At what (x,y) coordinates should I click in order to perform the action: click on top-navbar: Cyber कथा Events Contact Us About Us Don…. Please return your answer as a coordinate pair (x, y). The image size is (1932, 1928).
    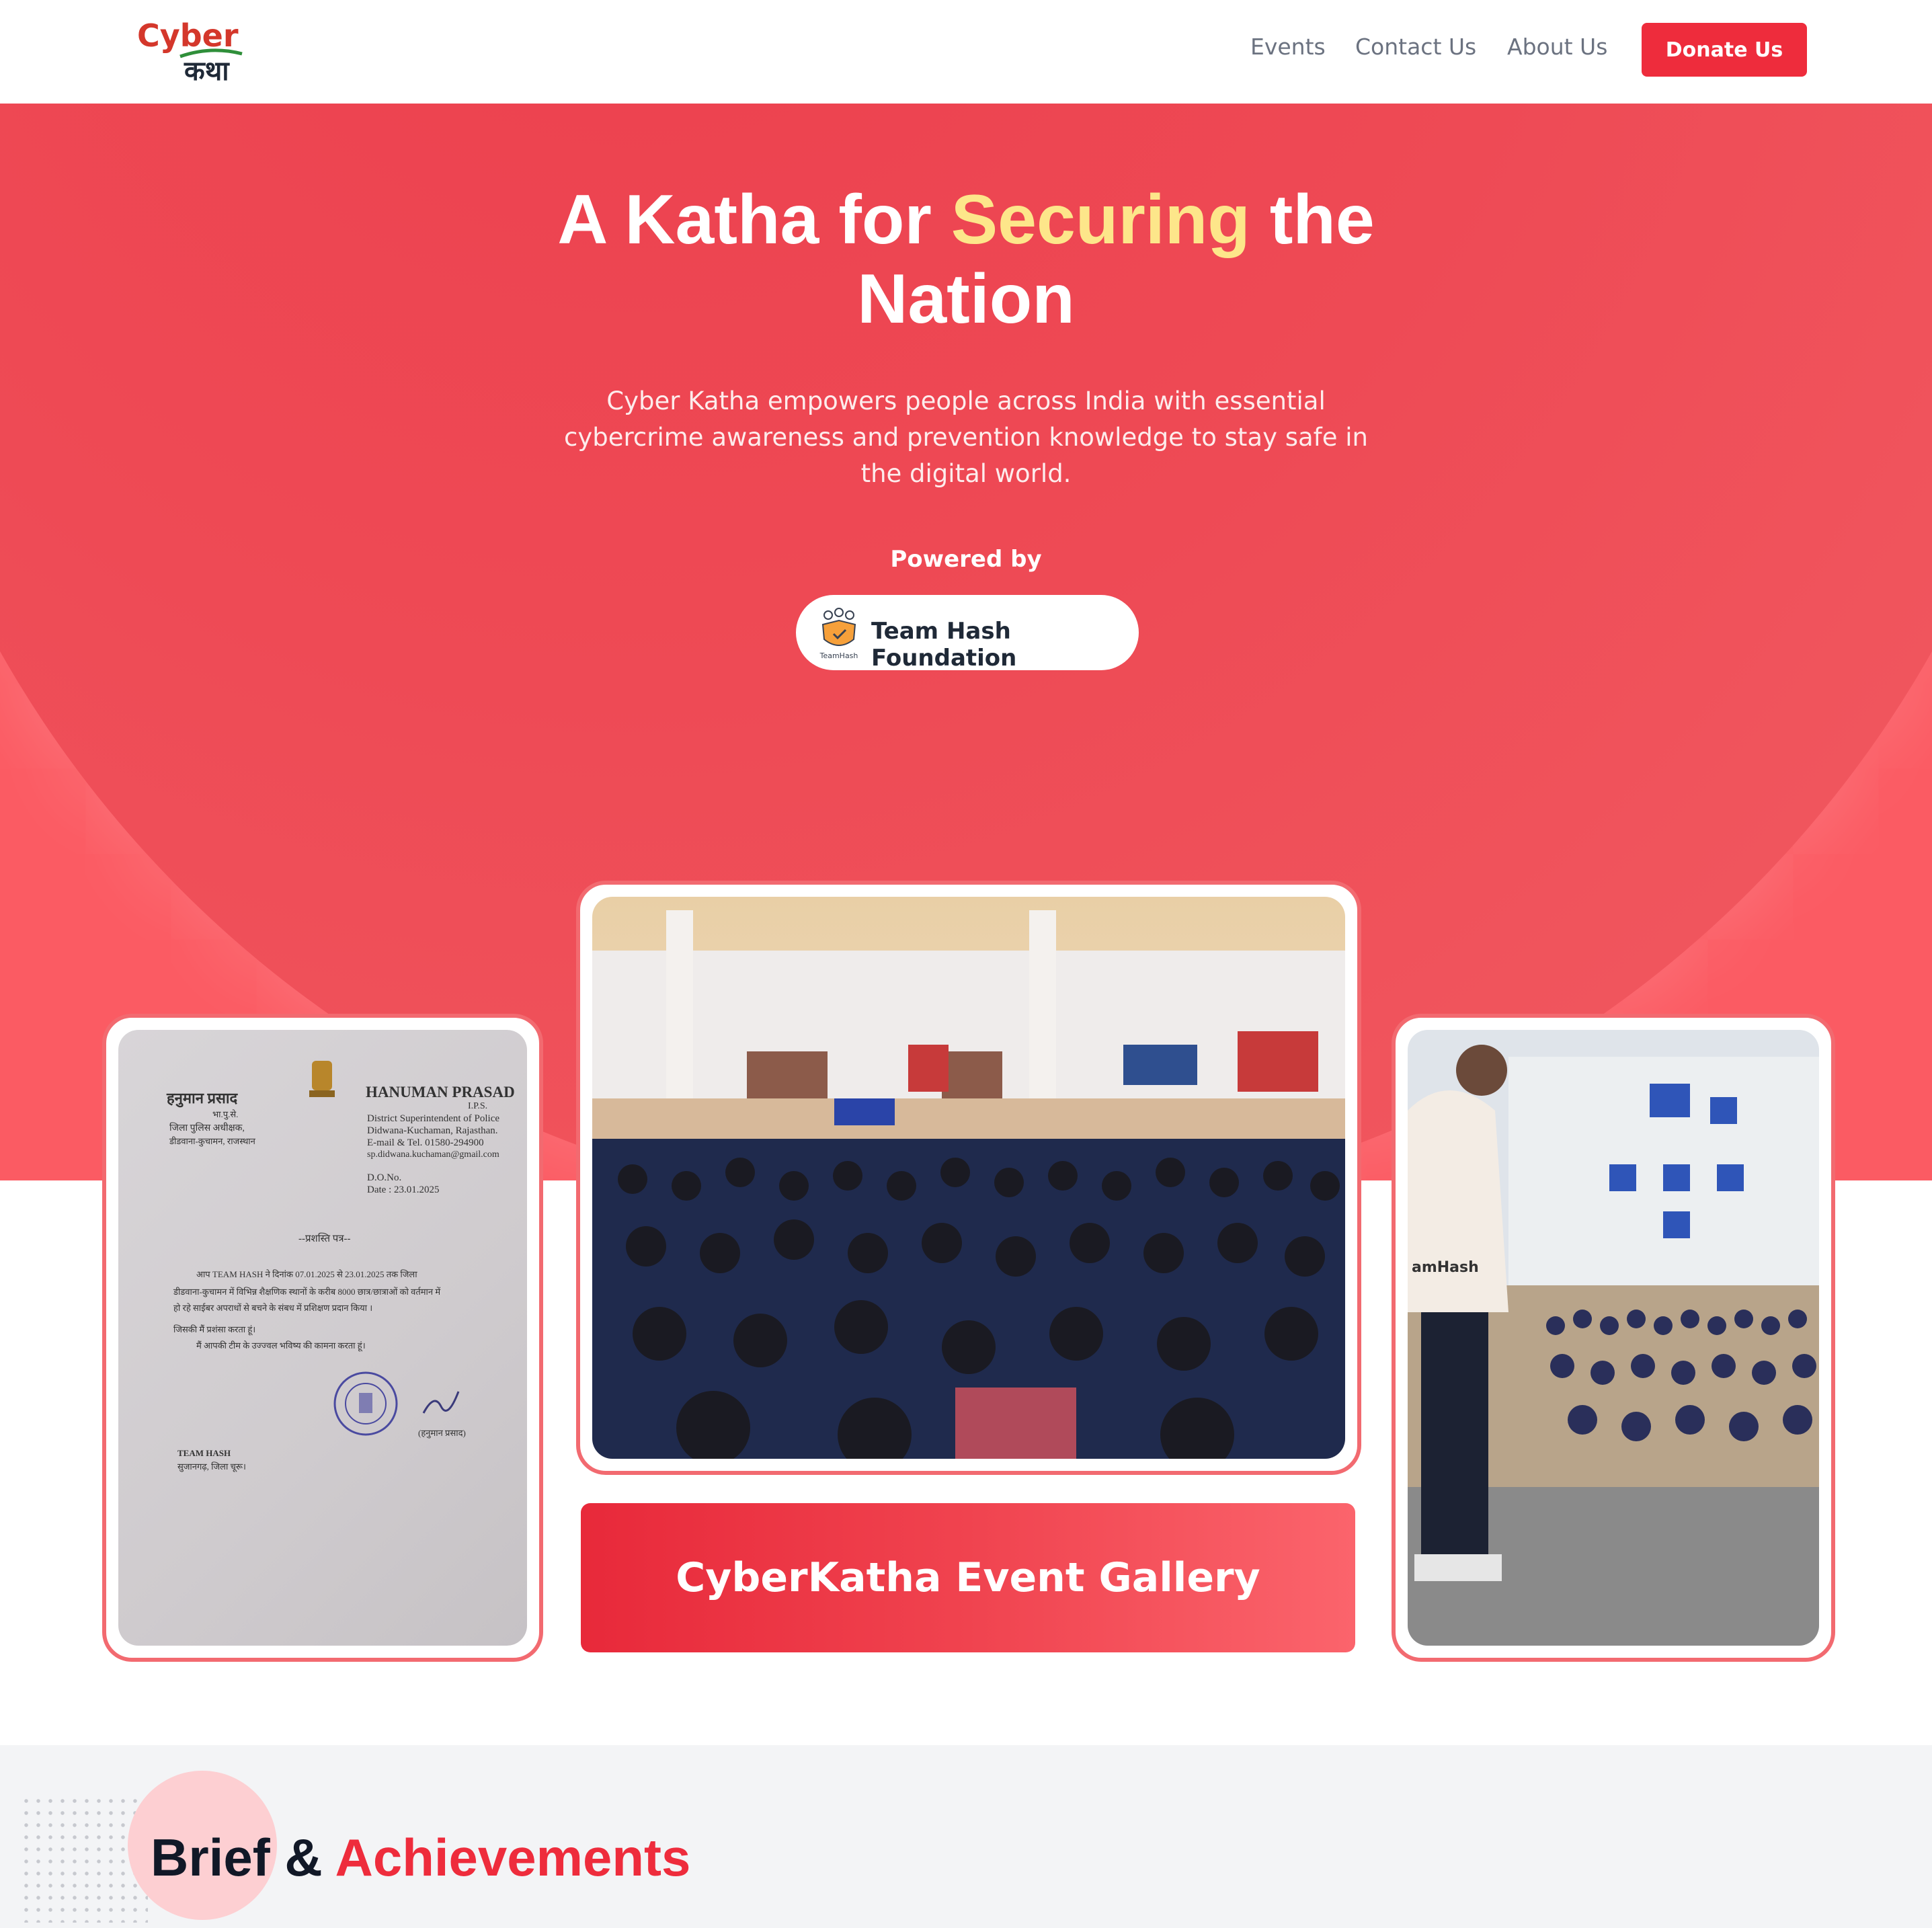
    Looking at the image, I should click on (966, 52).